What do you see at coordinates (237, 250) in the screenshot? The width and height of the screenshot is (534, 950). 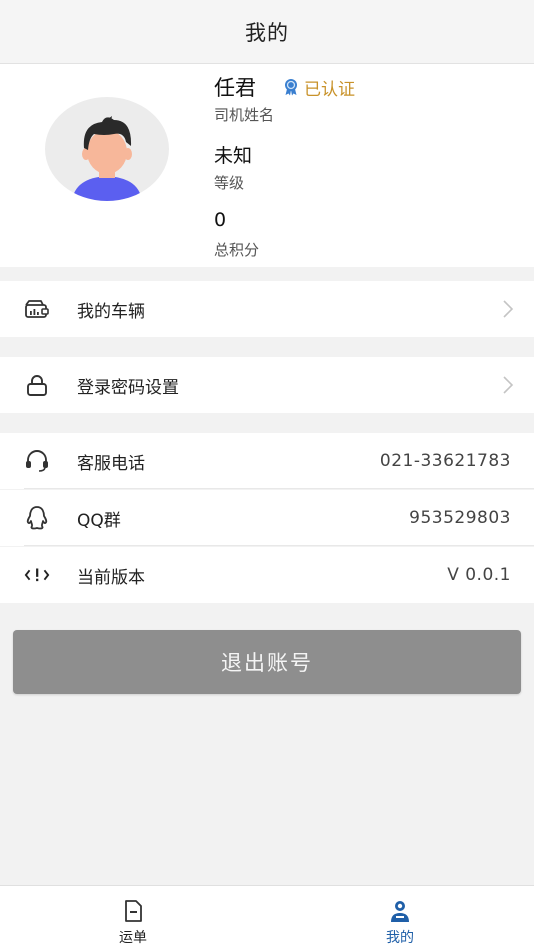 I see `points-caption: 总积分` at bounding box center [237, 250].